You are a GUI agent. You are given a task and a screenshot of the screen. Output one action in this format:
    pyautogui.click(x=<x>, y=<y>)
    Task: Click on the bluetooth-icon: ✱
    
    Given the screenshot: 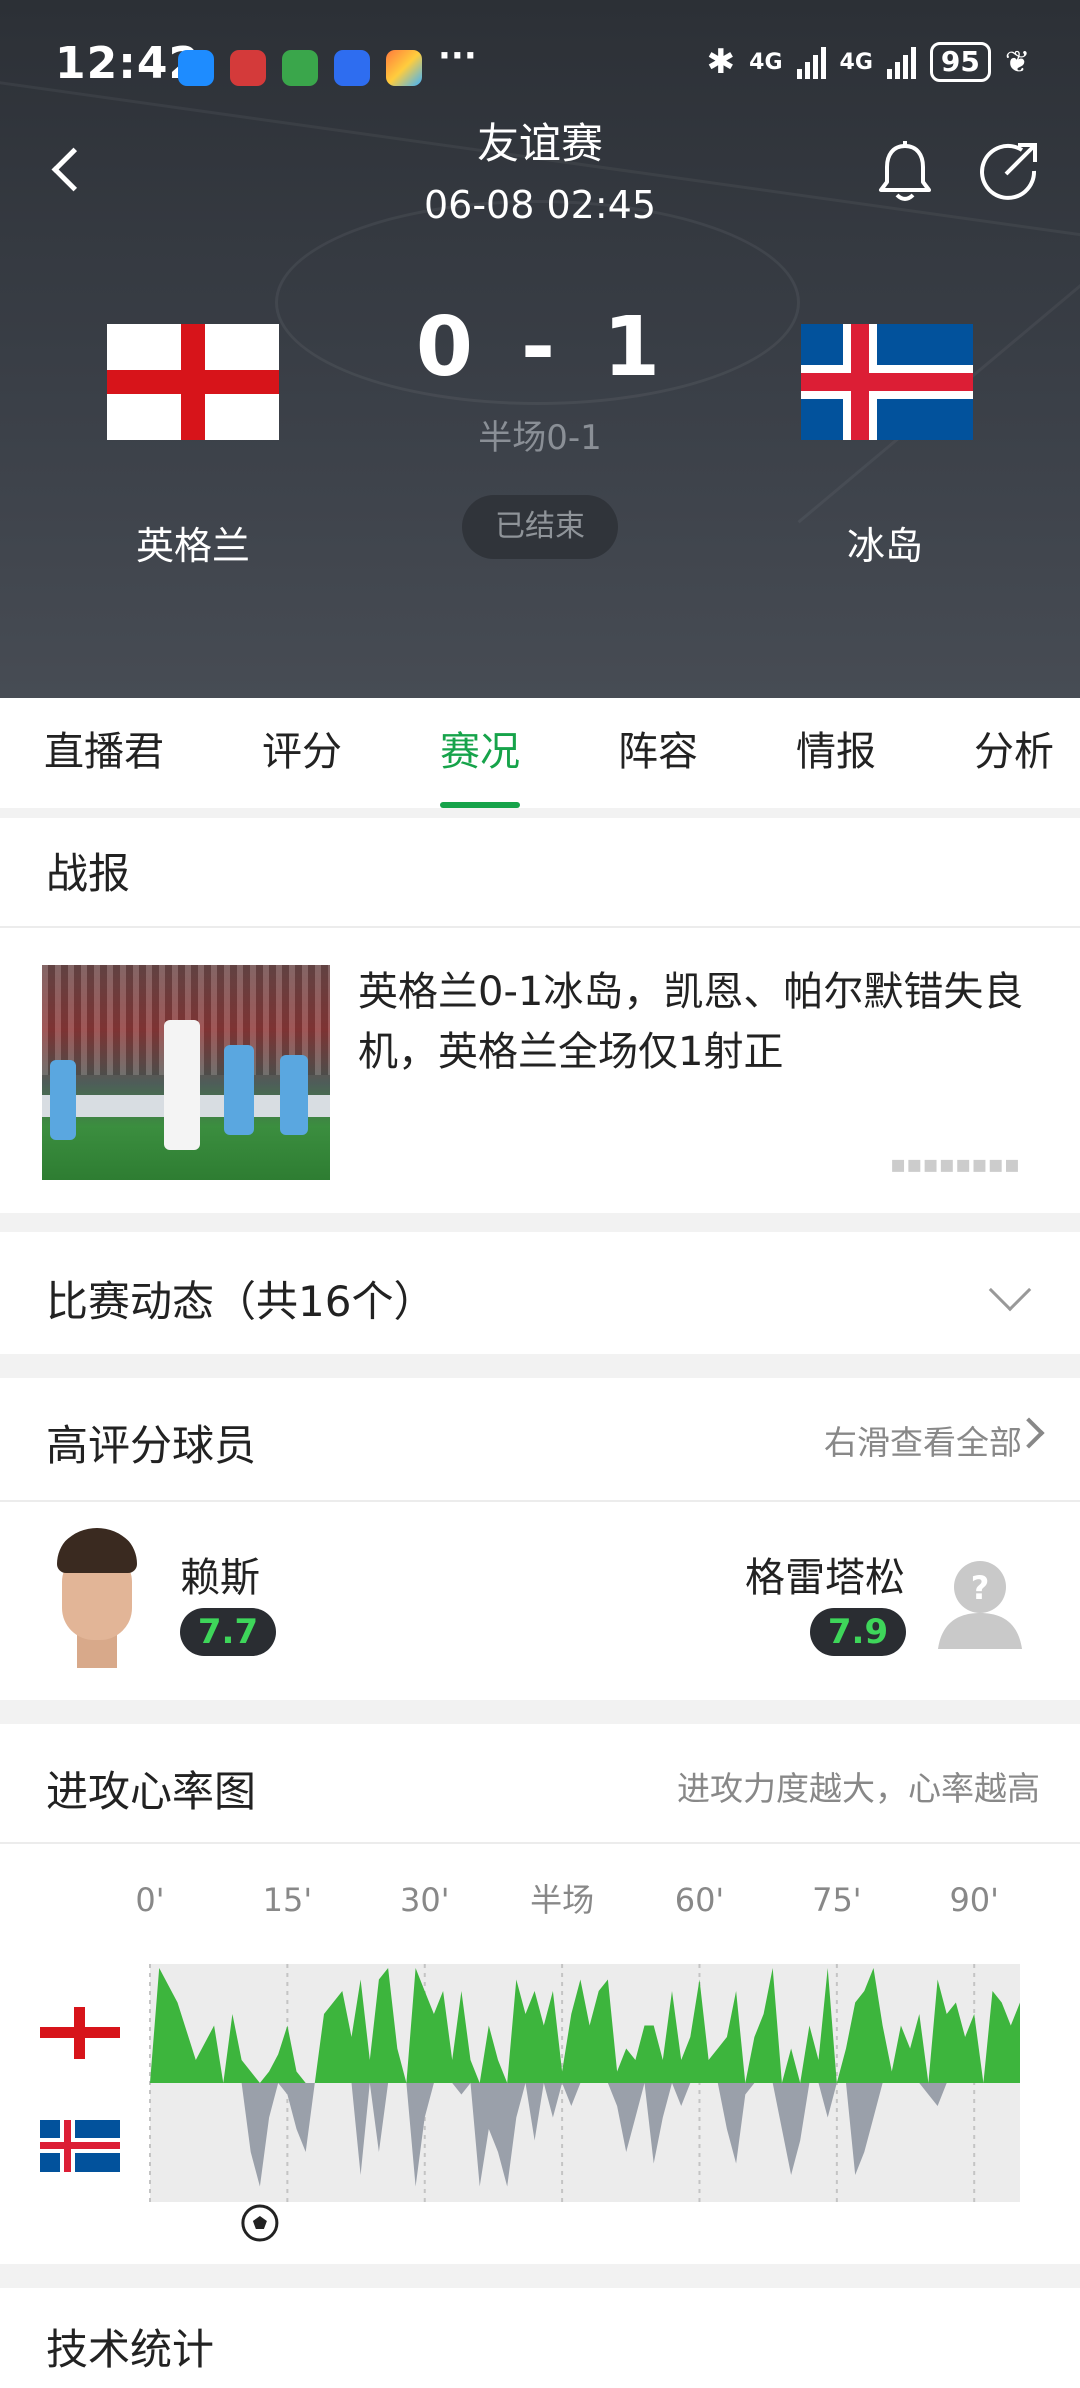 What is the action you would take?
    pyautogui.click(x=721, y=62)
    